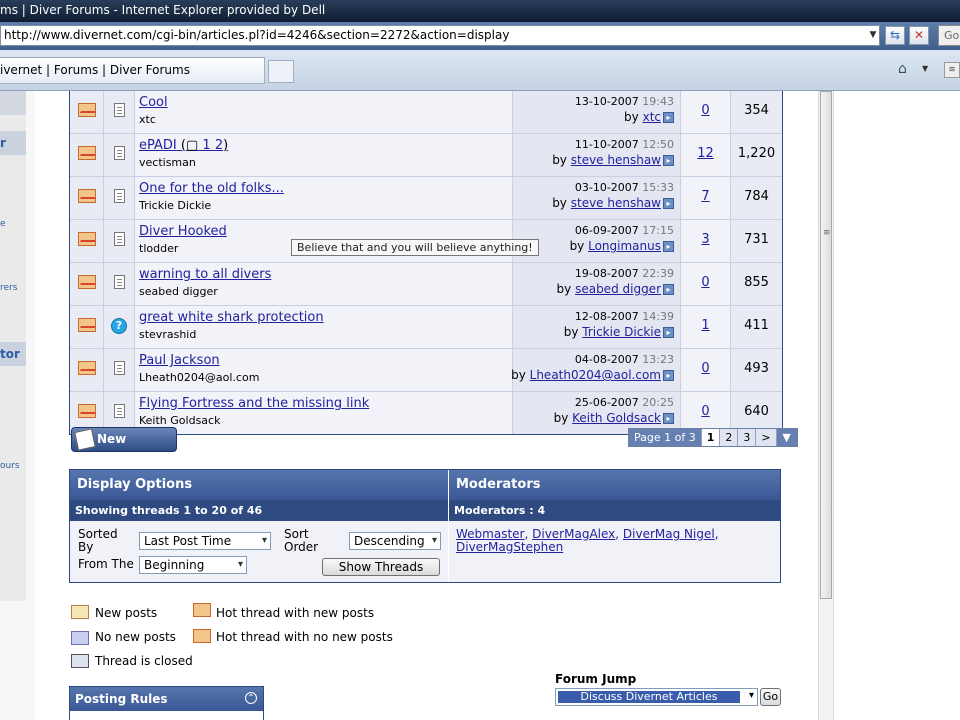 The image size is (960, 720). What do you see at coordinates (158, 145) in the screenshot?
I see `thread-title-link: ePADI` at bounding box center [158, 145].